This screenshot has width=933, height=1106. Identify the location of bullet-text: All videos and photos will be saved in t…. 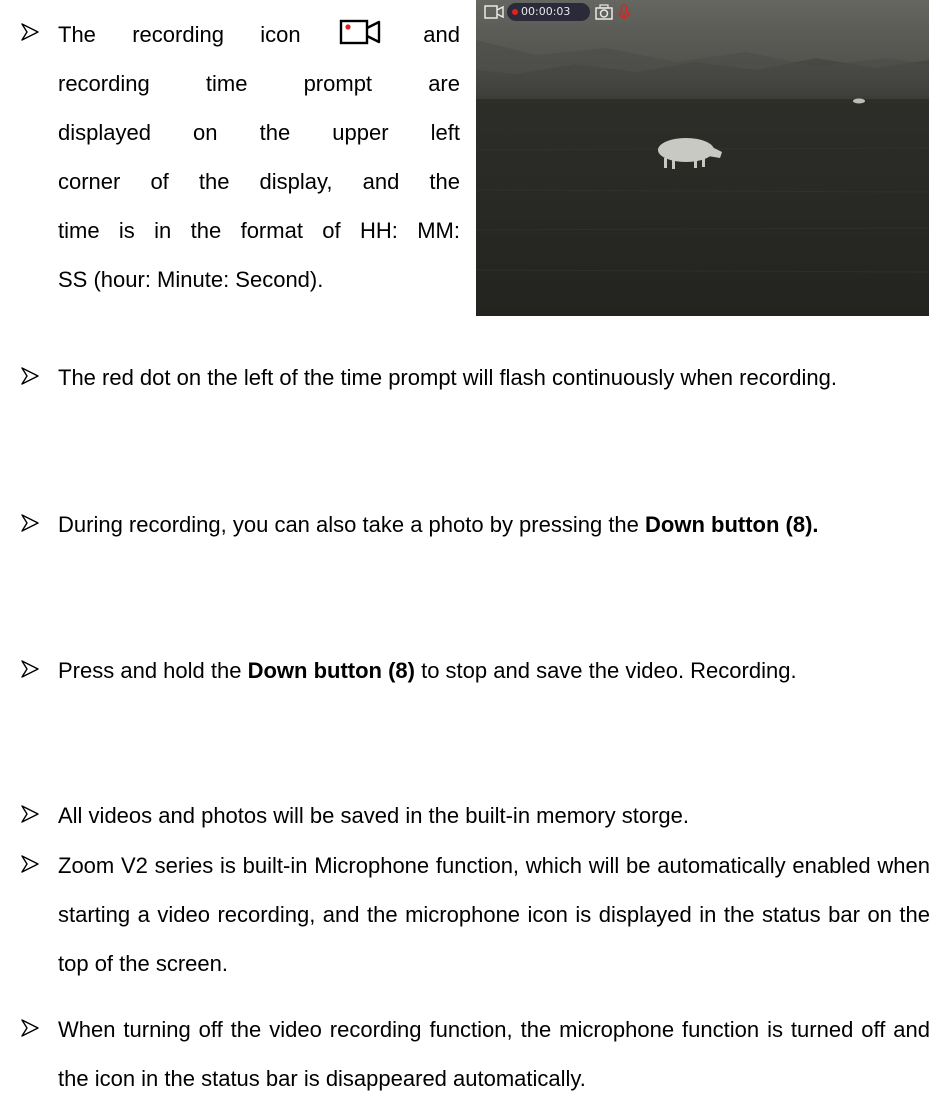
(373, 815).